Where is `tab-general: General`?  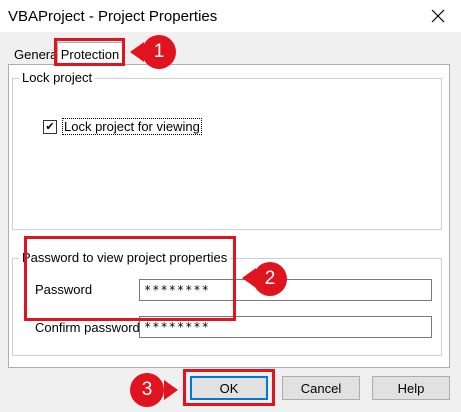 tab-general: General is located at coordinates (33, 54).